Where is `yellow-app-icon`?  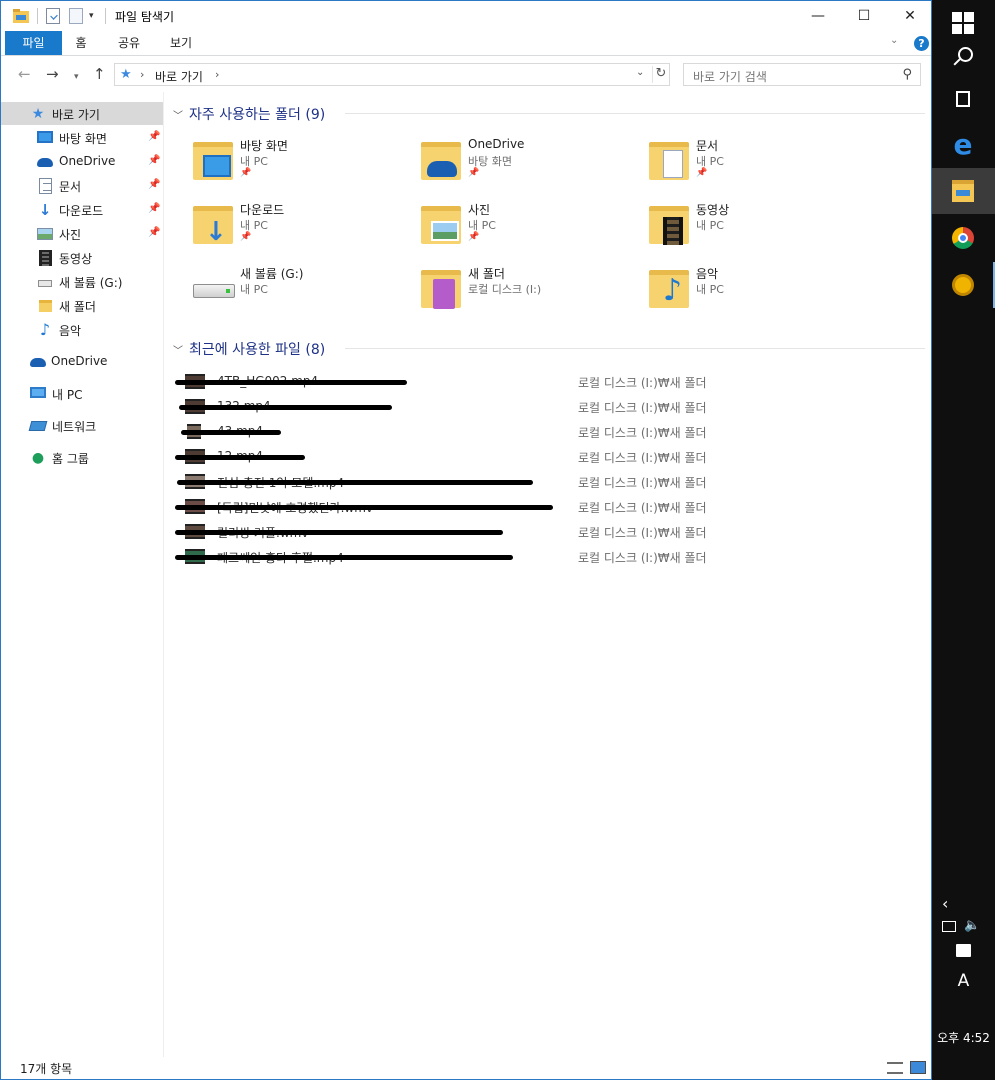
yellow-app-icon is located at coordinates (963, 285).